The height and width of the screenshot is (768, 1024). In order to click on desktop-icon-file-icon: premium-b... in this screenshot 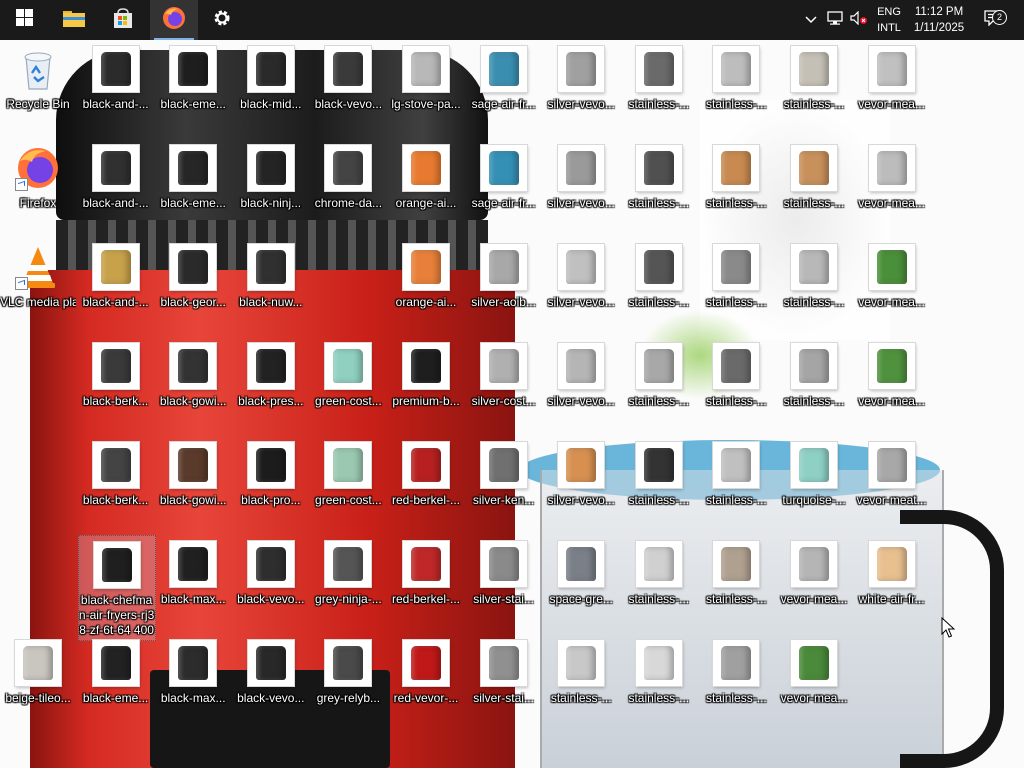, I will do `click(426, 384)`.